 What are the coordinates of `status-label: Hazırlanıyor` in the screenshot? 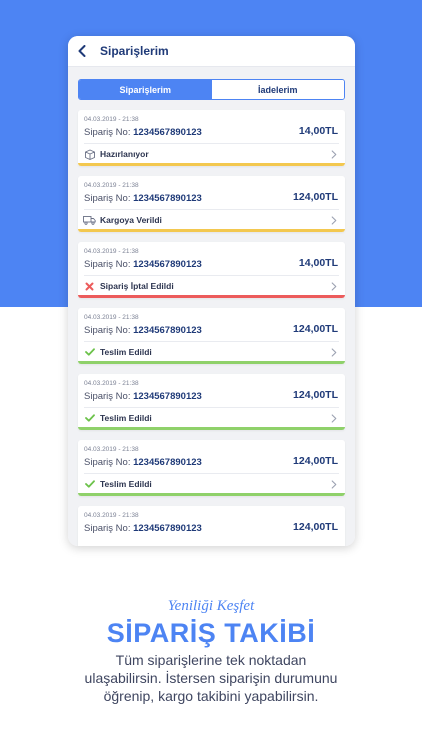 It's located at (124, 154).